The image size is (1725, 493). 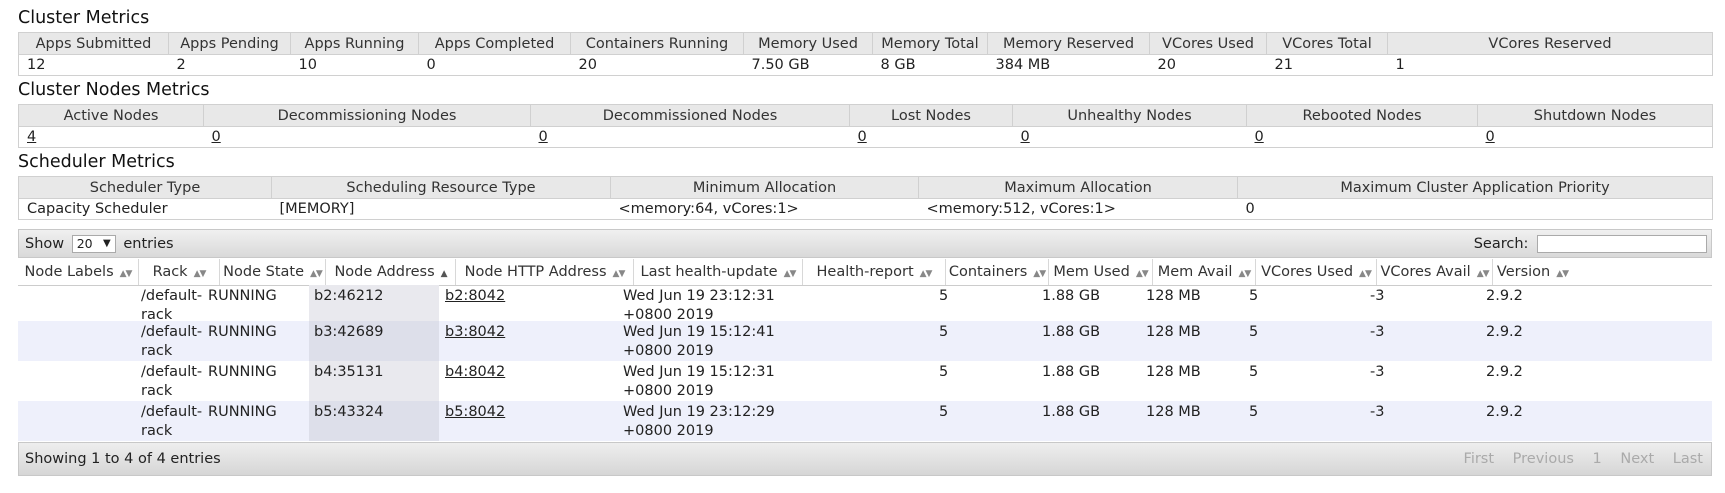 I want to click on unhealthy-nodes-link: 0, so click(x=1025, y=137).